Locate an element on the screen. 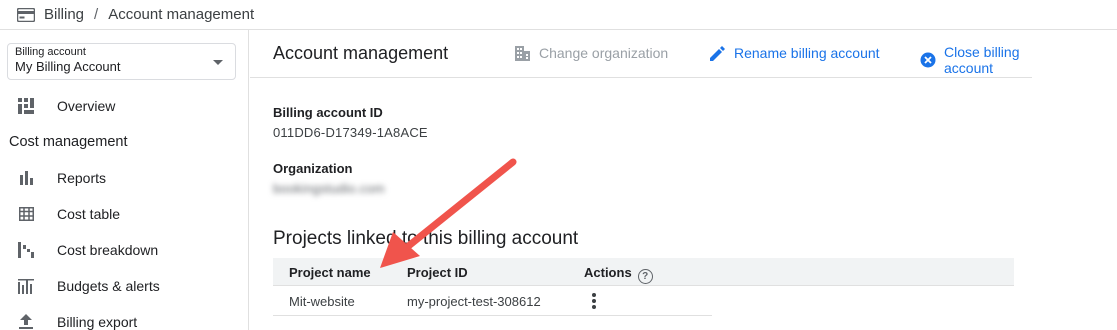 This screenshot has width=1117, height=330. sidebar-item-label: Reports is located at coordinates (82, 178).